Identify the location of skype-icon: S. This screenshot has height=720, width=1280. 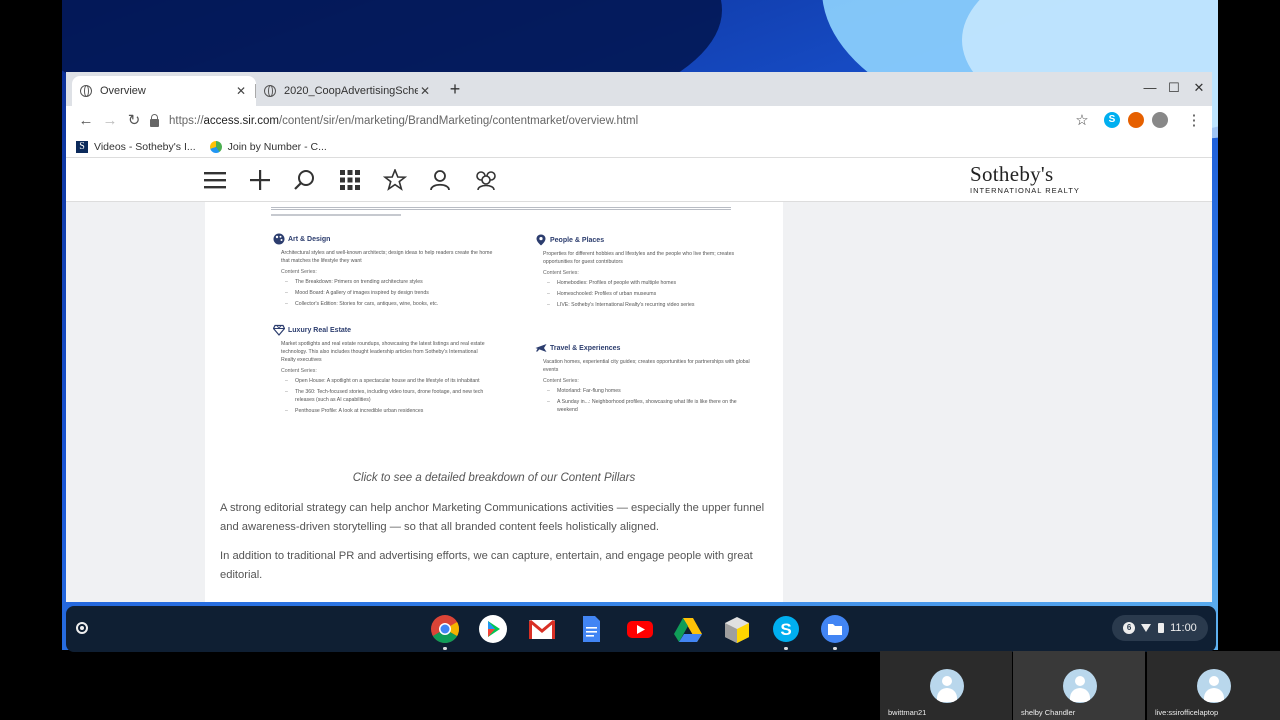
(786, 632).